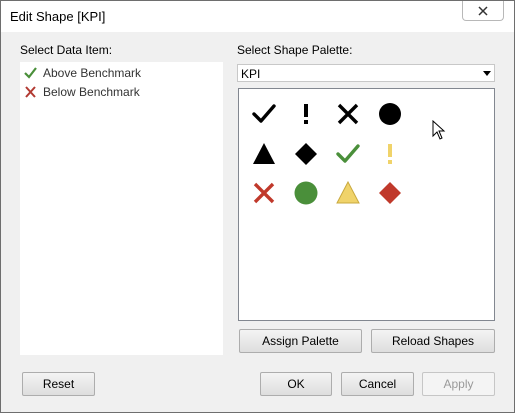 The width and height of the screenshot is (515, 413). Describe the element at coordinates (433, 341) in the screenshot. I see `reload-shapes-button: Reload Shapes` at that location.